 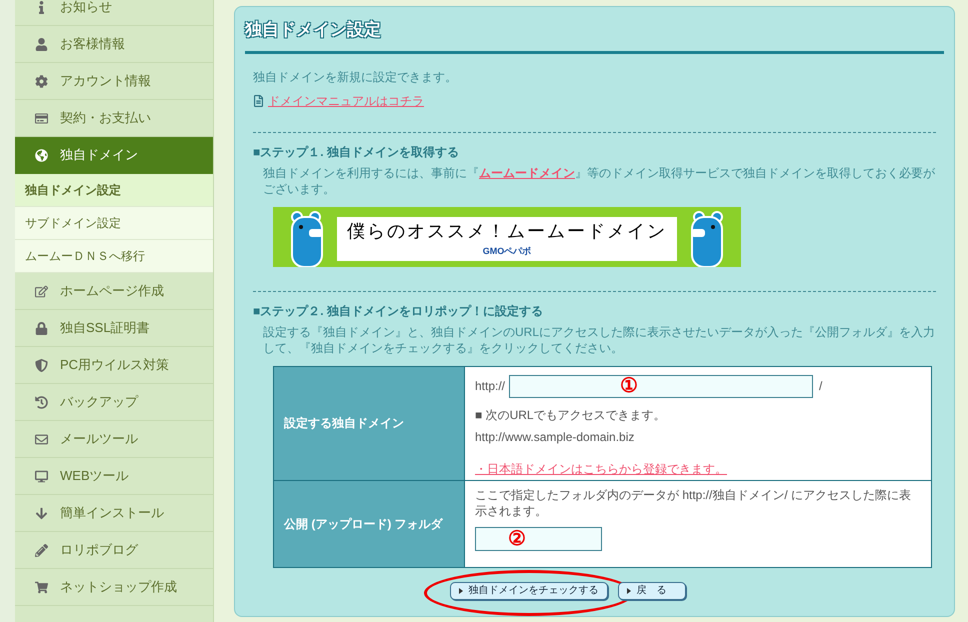 What do you see at coordinates (114, 550) in the screenshot?
I see `sidebar-item: ロリポブログ` at bounding box center [114, 550].